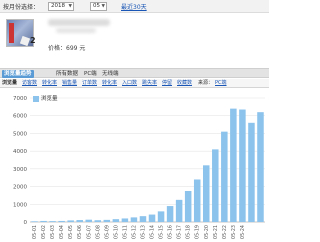  I want to click on tab-all-data: 所有数据, so click(67, 74).